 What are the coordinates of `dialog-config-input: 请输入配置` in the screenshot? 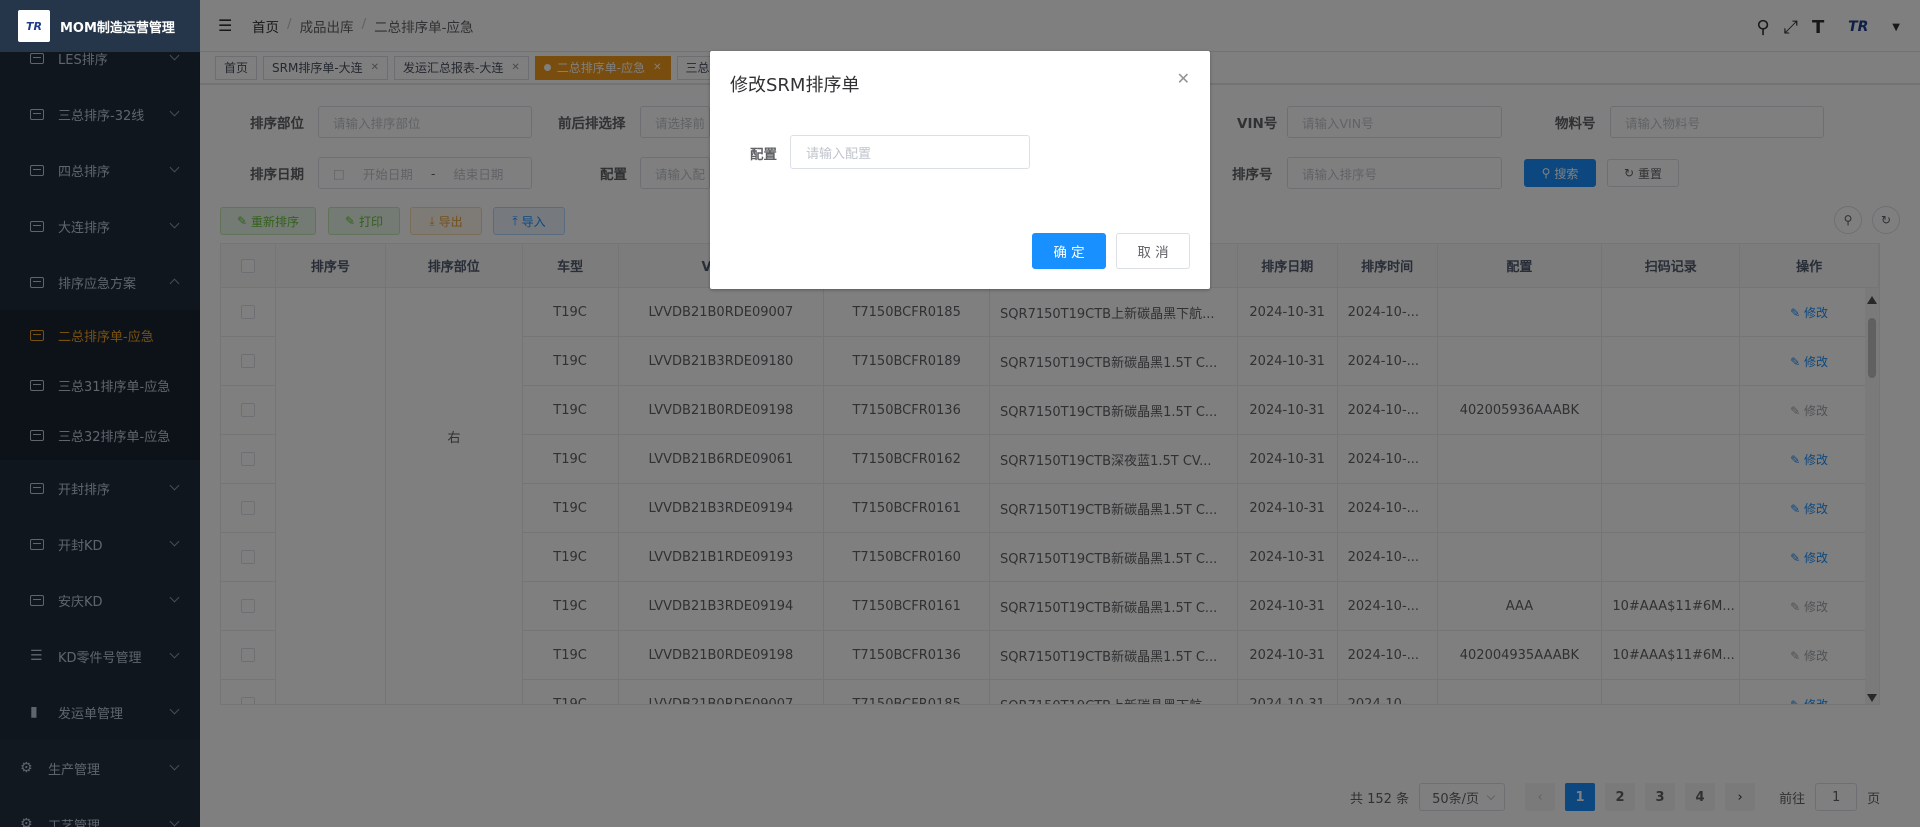 It's located at (910, 152).